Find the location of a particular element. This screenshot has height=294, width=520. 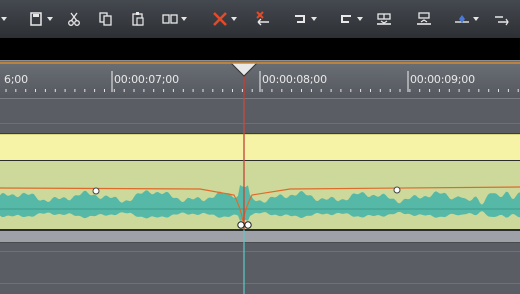

paste-icon is located at coordinates (138, 19).